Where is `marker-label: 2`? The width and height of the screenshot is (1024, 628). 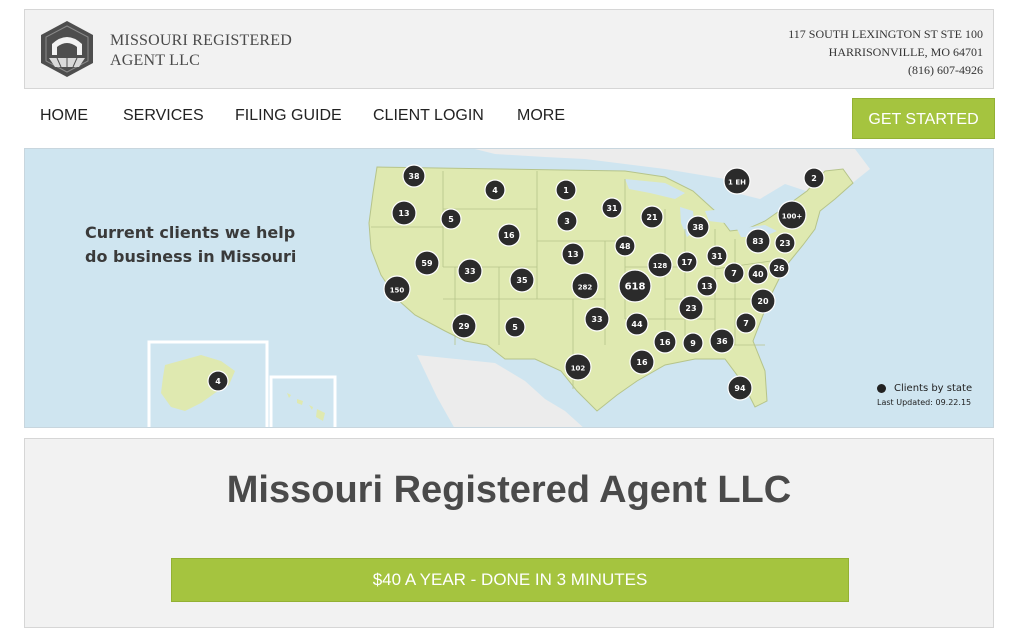
marker-label: 2 is located at coordinates (814, 178).